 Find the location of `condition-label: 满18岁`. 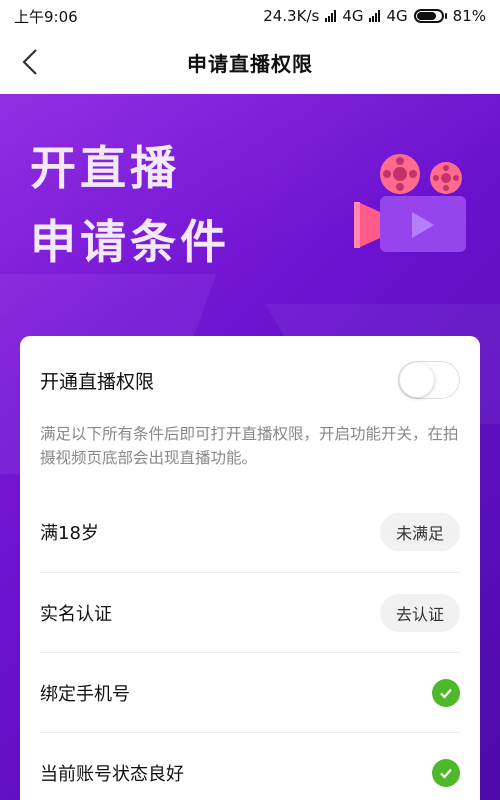

condition-label: 满18岁 is located at coordinates (69, 533).